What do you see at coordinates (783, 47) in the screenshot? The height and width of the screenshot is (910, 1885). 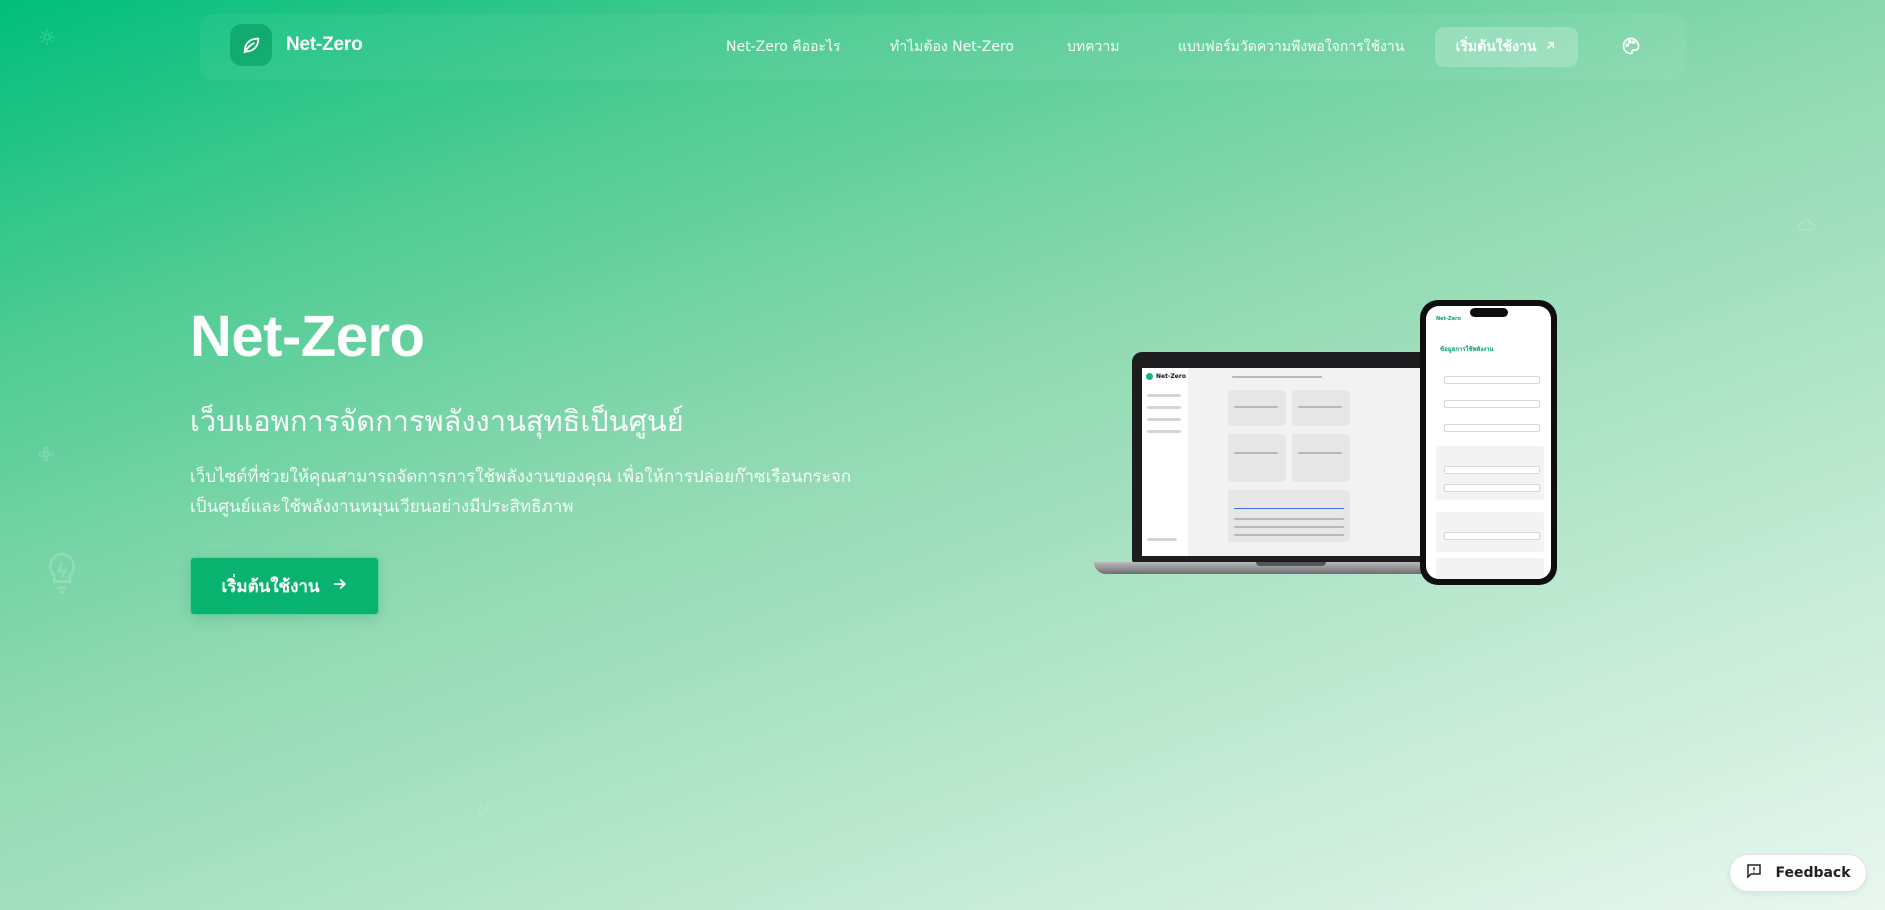 I see `nav-link-what-is-net-zero: Net-Zero คืออะไร` at bounding box center [783, 47].